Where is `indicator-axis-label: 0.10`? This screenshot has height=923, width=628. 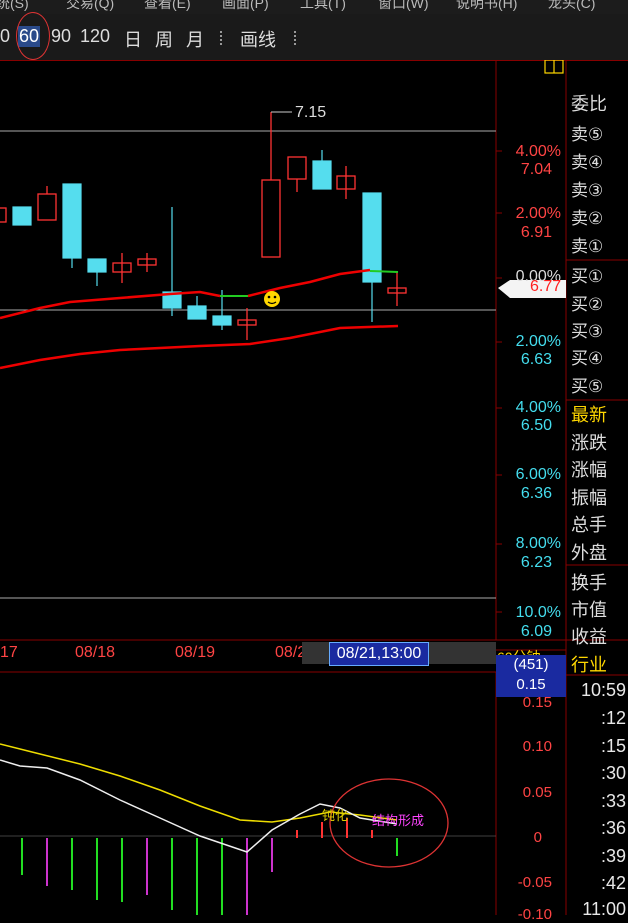 indicator-axis-label: 0.10 is located at coordinates (537, 746).